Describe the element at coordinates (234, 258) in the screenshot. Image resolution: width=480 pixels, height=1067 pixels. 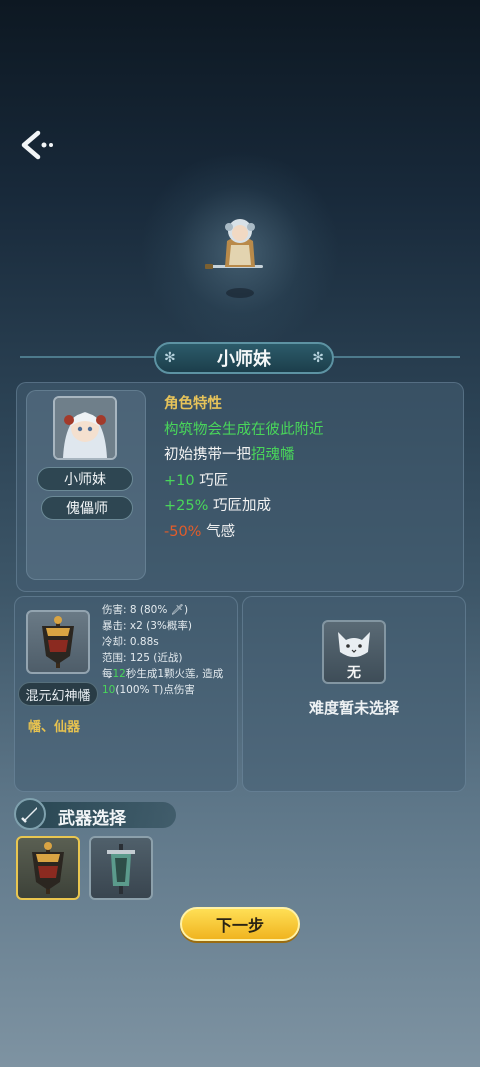
I see `character-sprite` at that location.